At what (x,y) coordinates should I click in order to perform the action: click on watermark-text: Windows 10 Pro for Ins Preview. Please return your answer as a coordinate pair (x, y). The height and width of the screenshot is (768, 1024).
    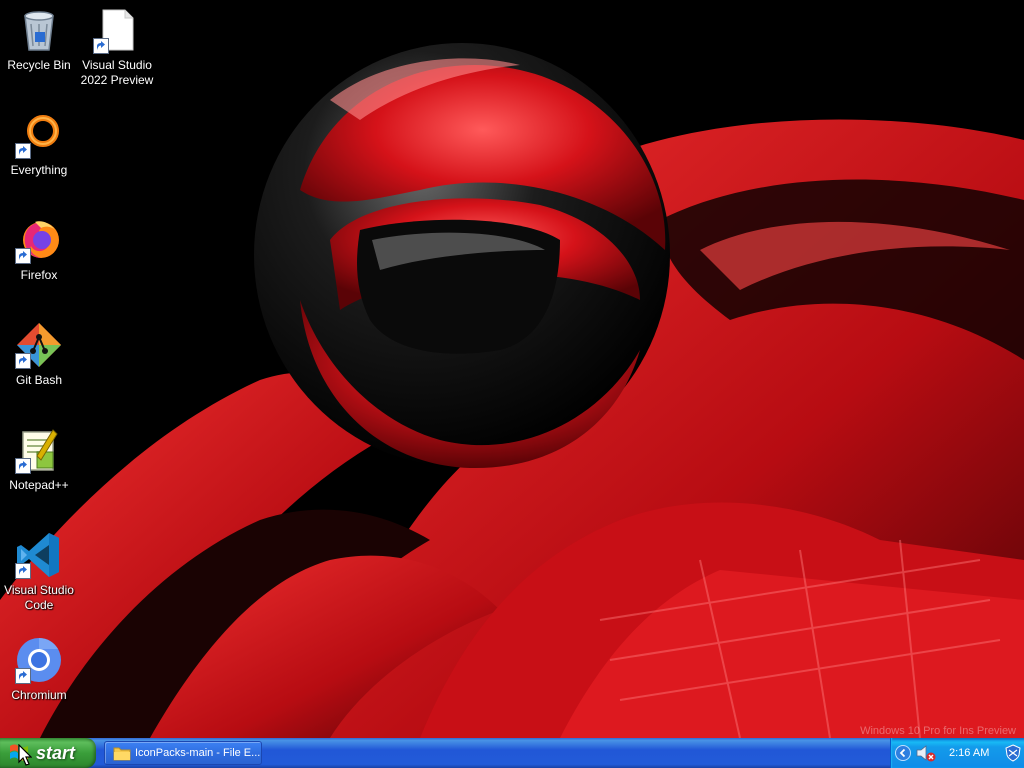
    Looking at the image, I should click on (938, 731).